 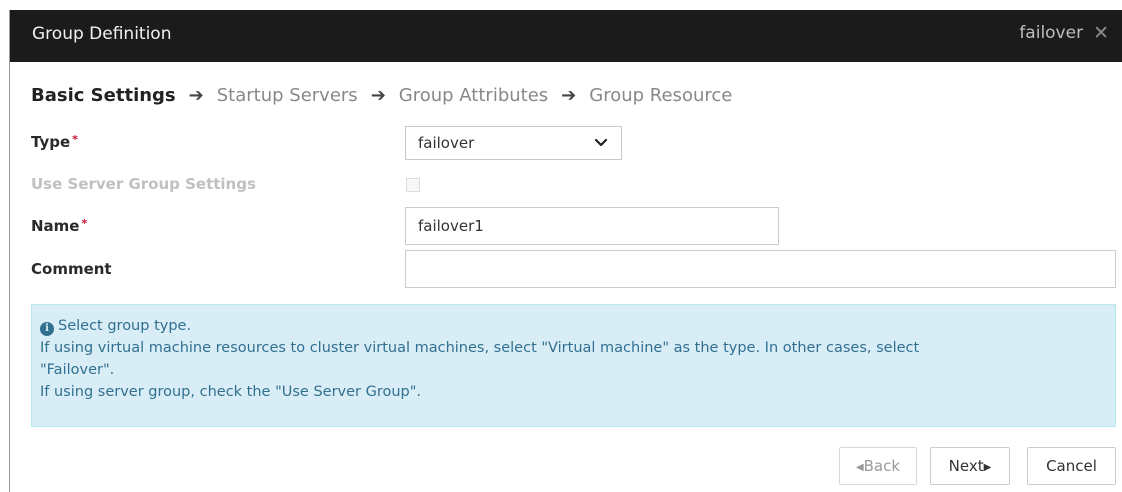 What do you see at coordinates (473, 95) in the screenshot?
I see `step-group-attributes: Group Attributes` at bounding box center [473, 95].